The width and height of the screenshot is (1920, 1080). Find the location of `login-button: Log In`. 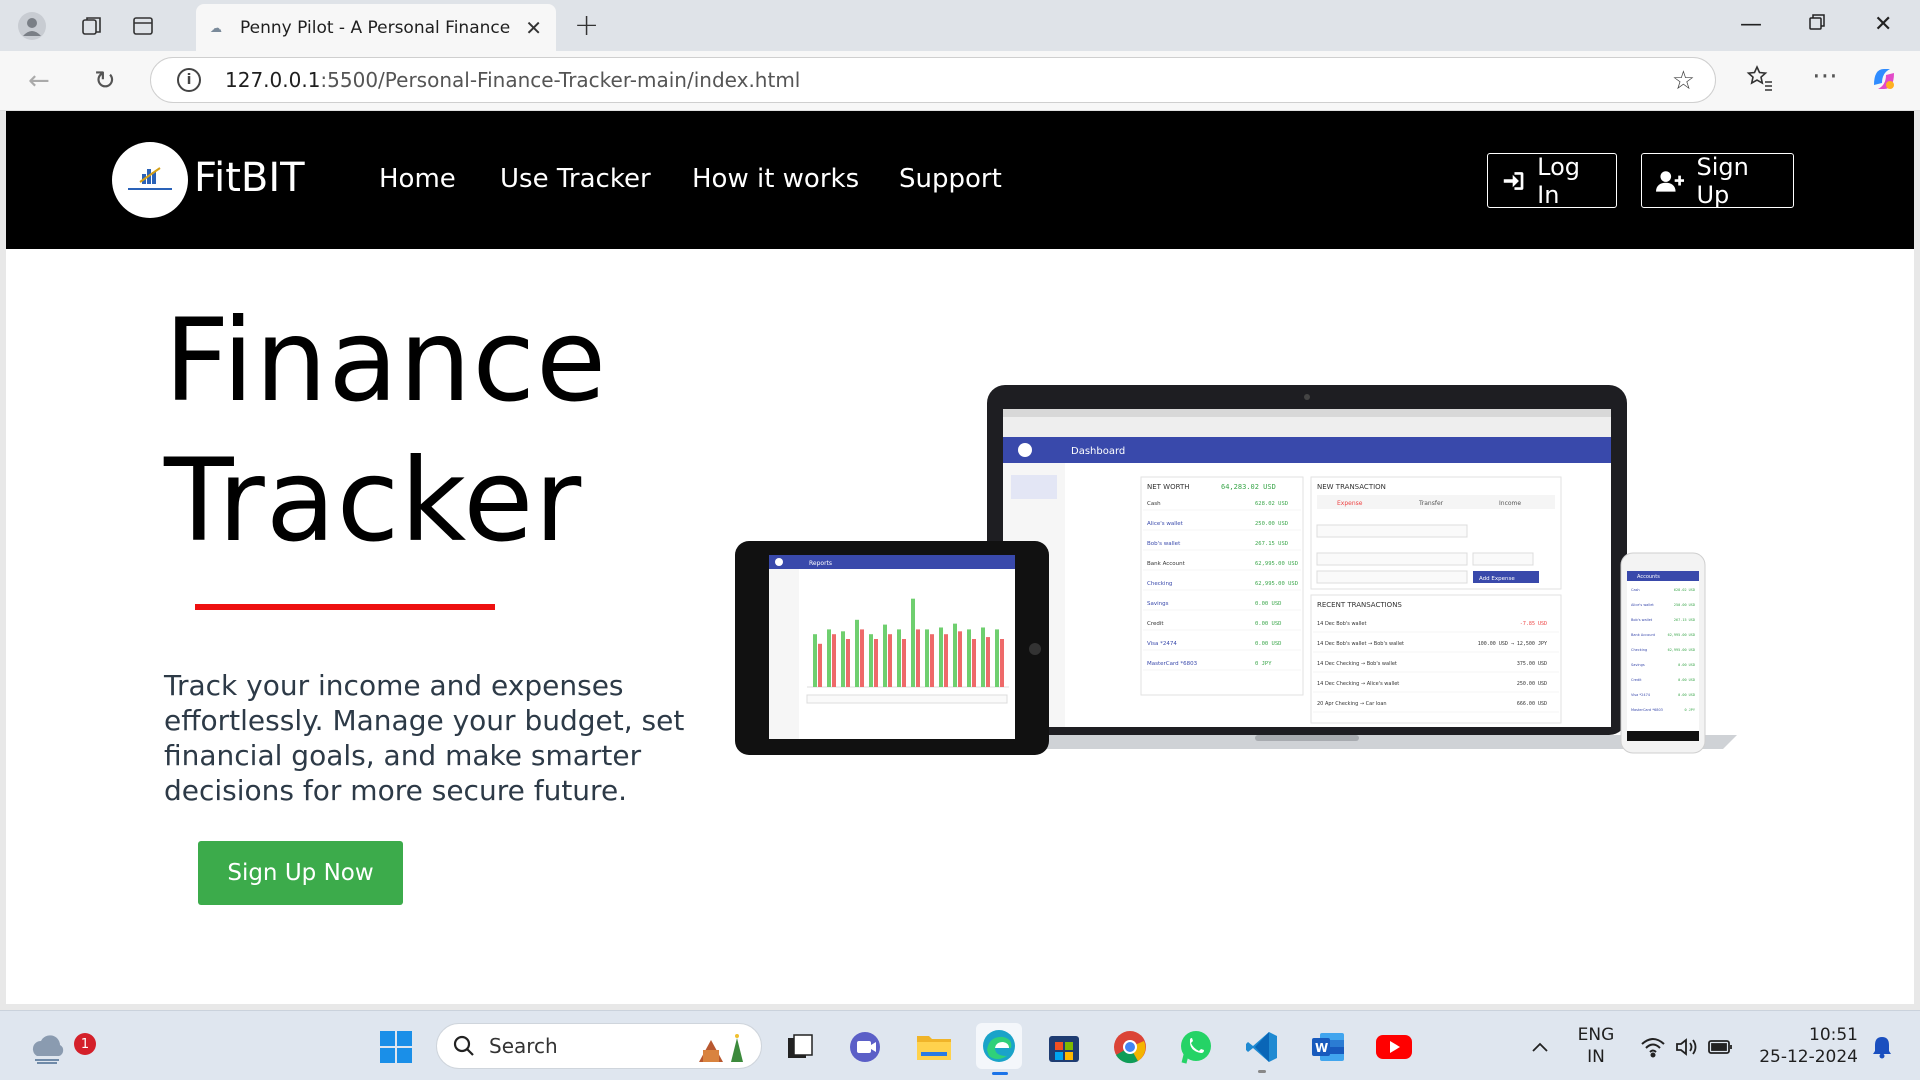

login-button: Log In is located at coordinates (1552, 180).